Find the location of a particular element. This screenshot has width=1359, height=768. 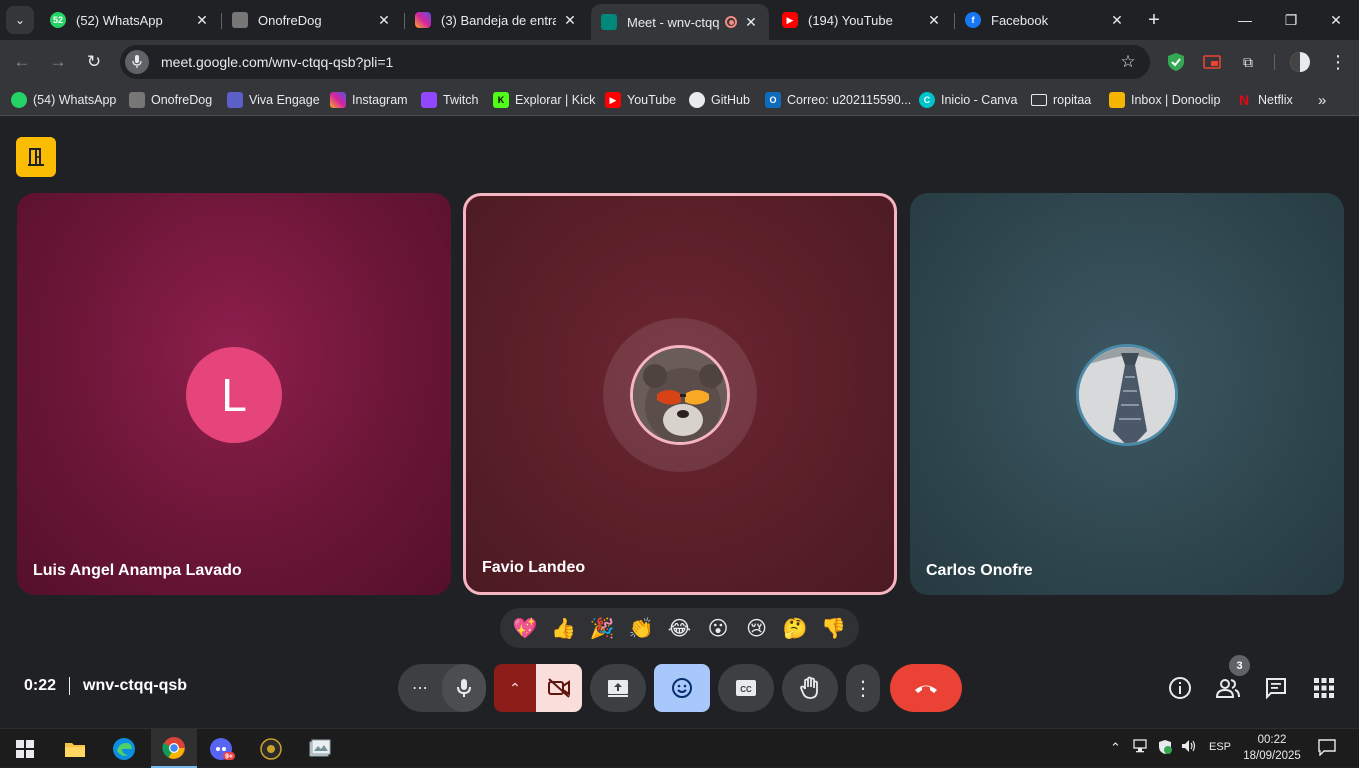

back-button: ← is located at coordinates (22, 62).